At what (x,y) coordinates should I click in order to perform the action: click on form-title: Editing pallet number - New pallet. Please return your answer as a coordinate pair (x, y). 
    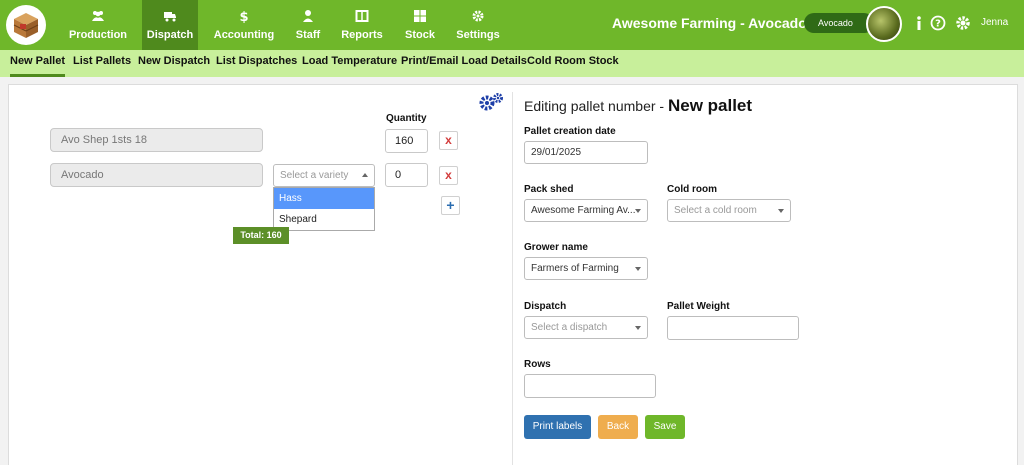
    Looking at the image, I should click on (638, 106).